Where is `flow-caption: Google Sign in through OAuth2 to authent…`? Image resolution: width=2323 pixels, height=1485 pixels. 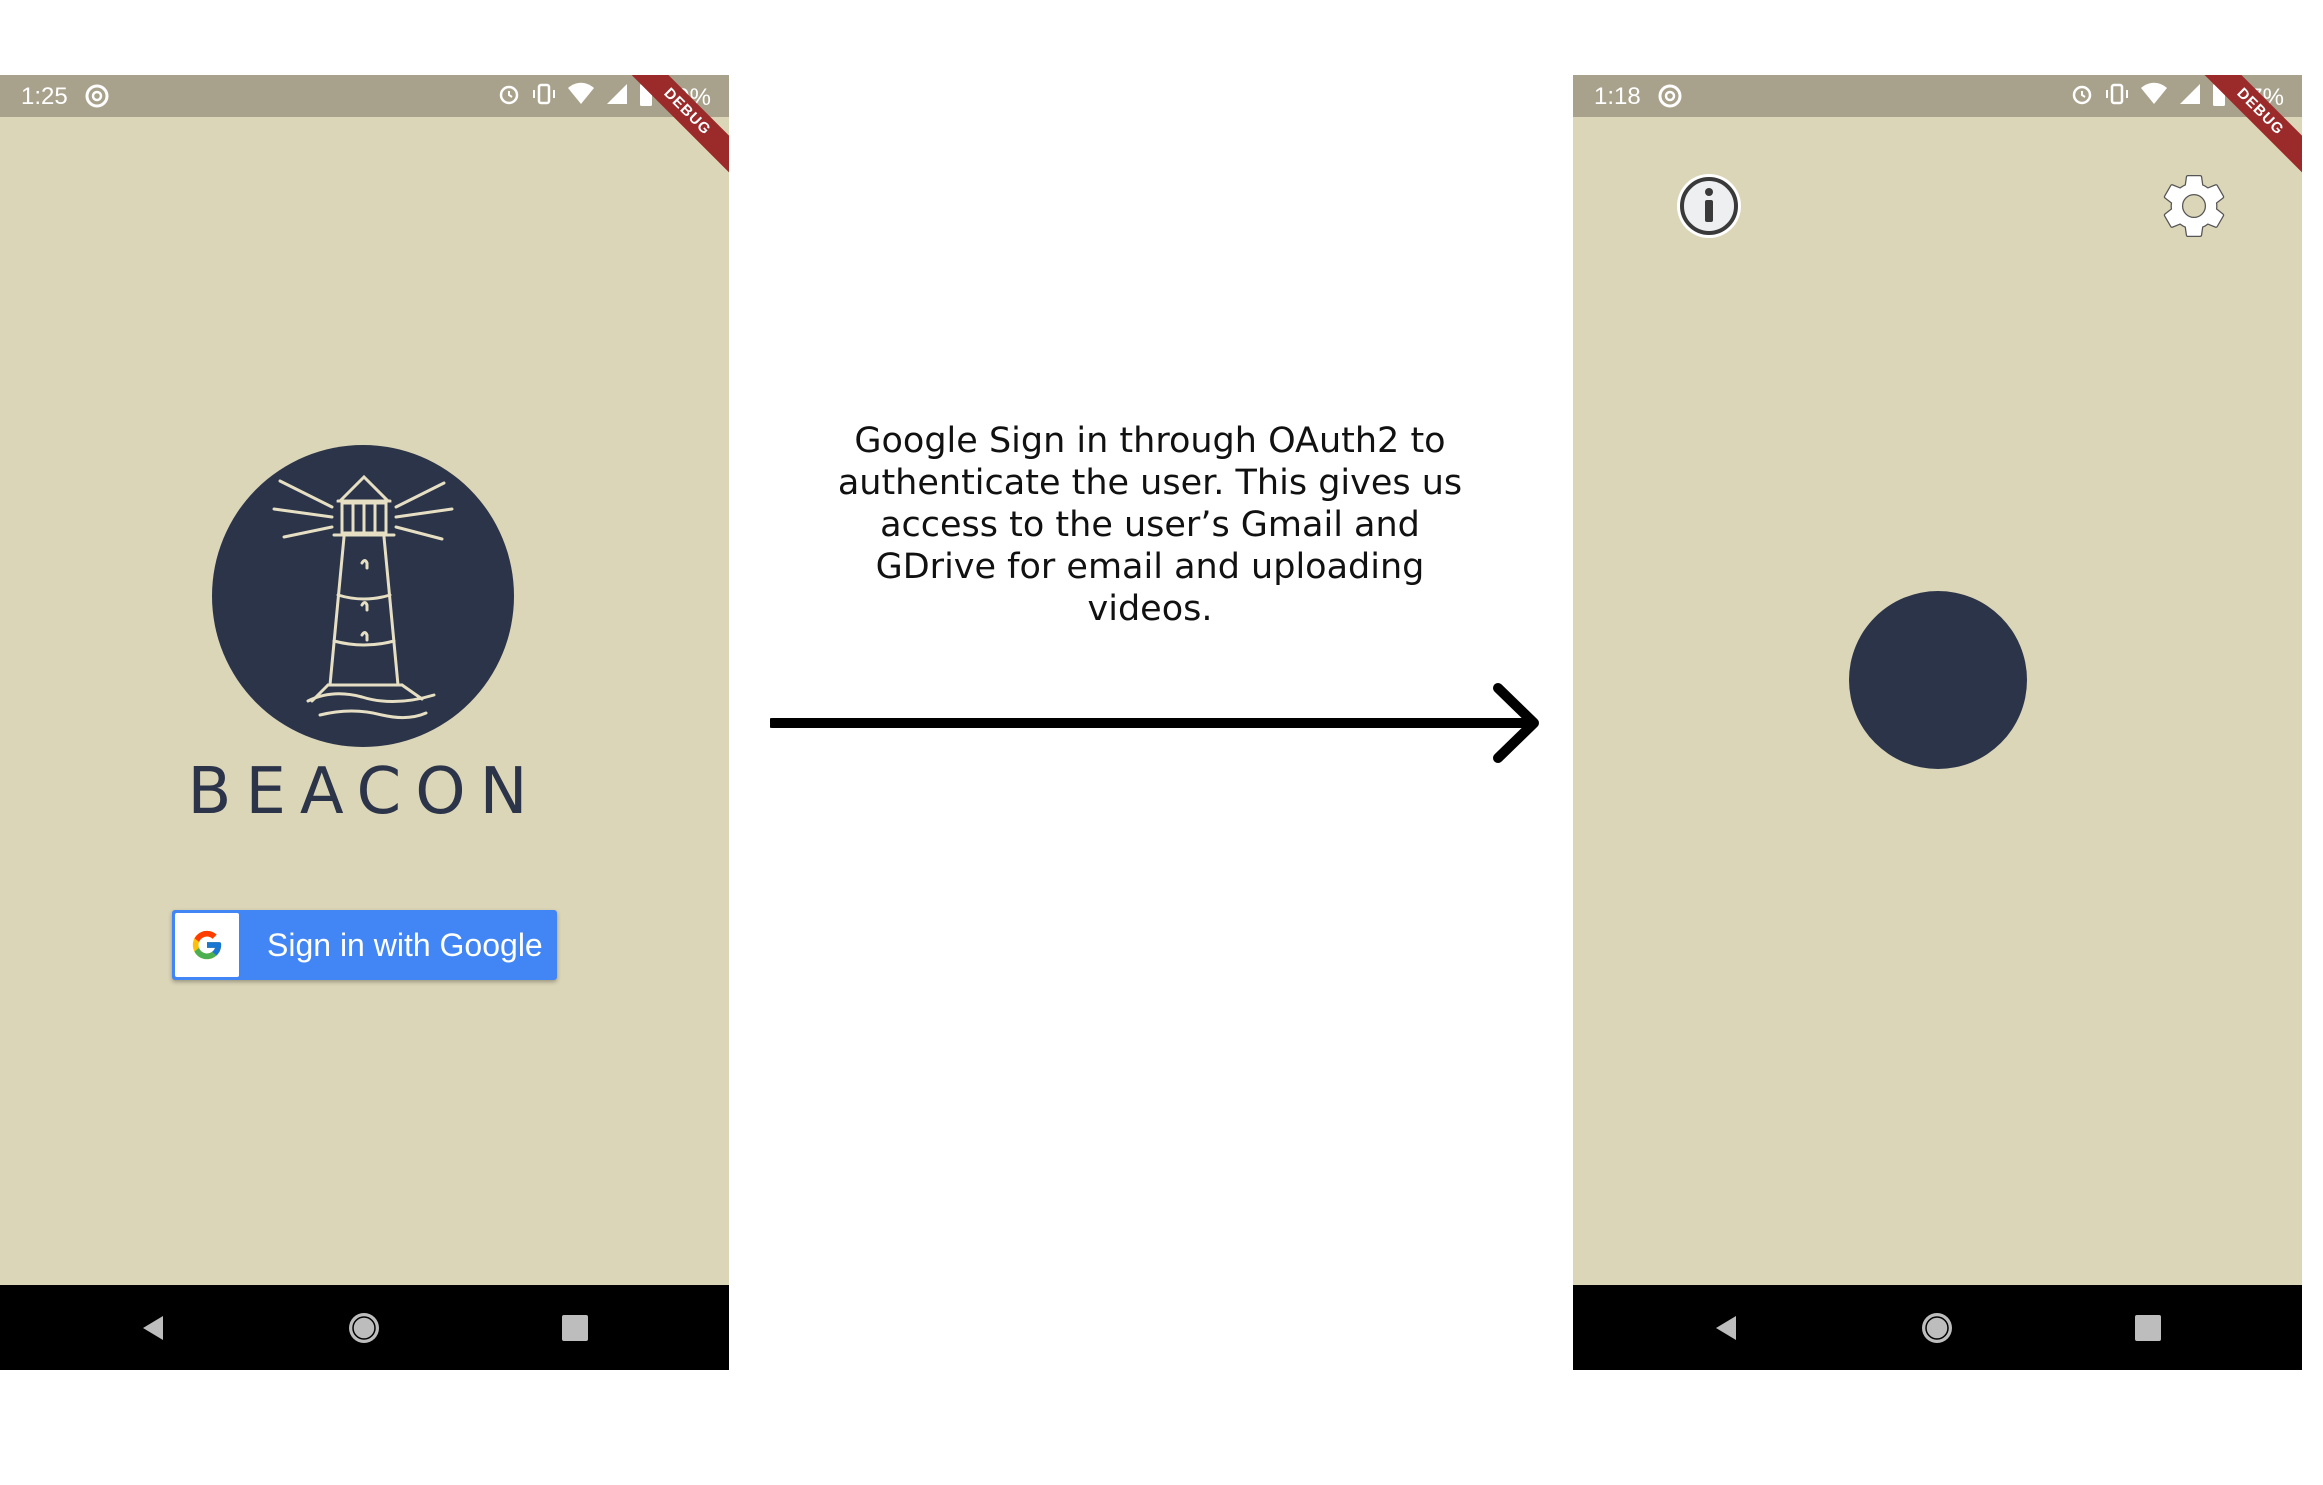
flow-caption: Google Sign in through OAuth2 to authent… is located at coordinates (1150, 525).